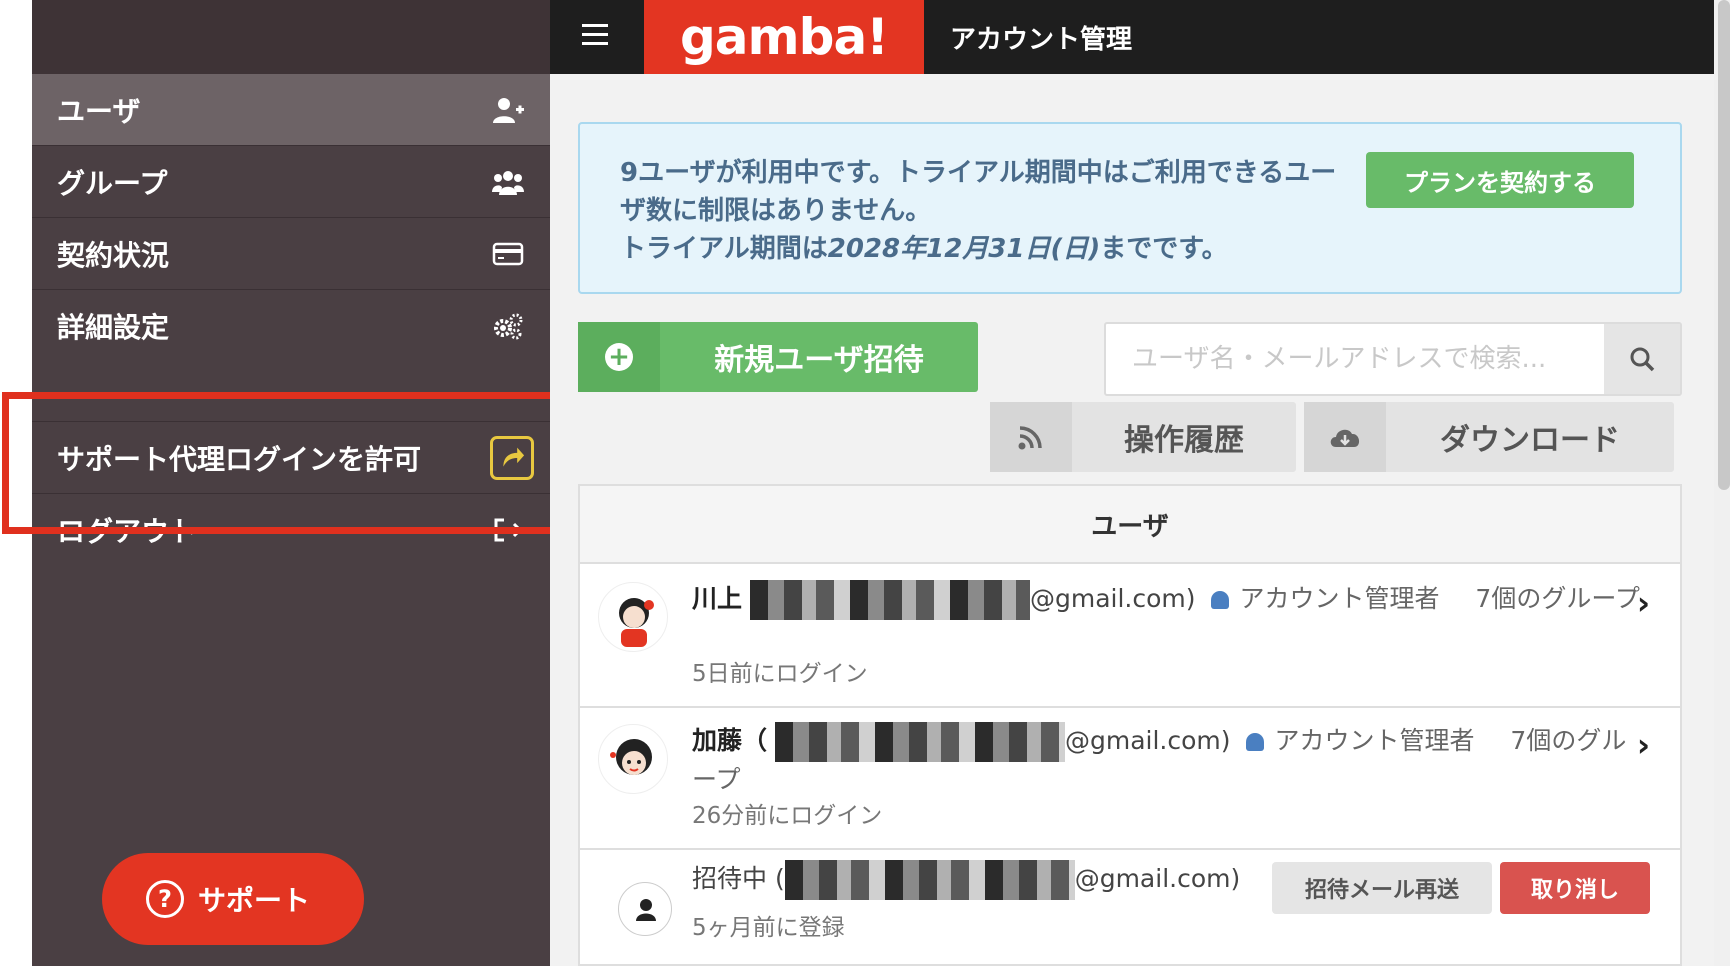 This screenshot has height=966, width=1730. Describe the element at coordinates (1382, 888) in the screenshot. I see `resend-invite-button: 招待メール再送` at that location.